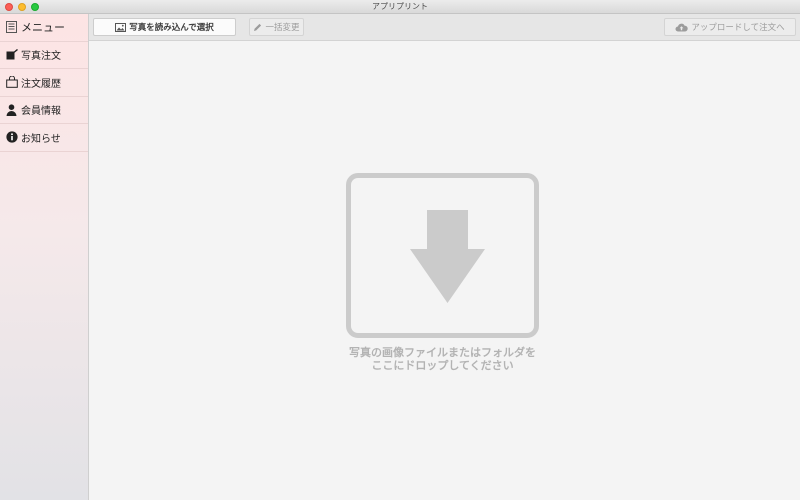  I want to click on bulk-edit-label: 一括変更, so click(282, 28).